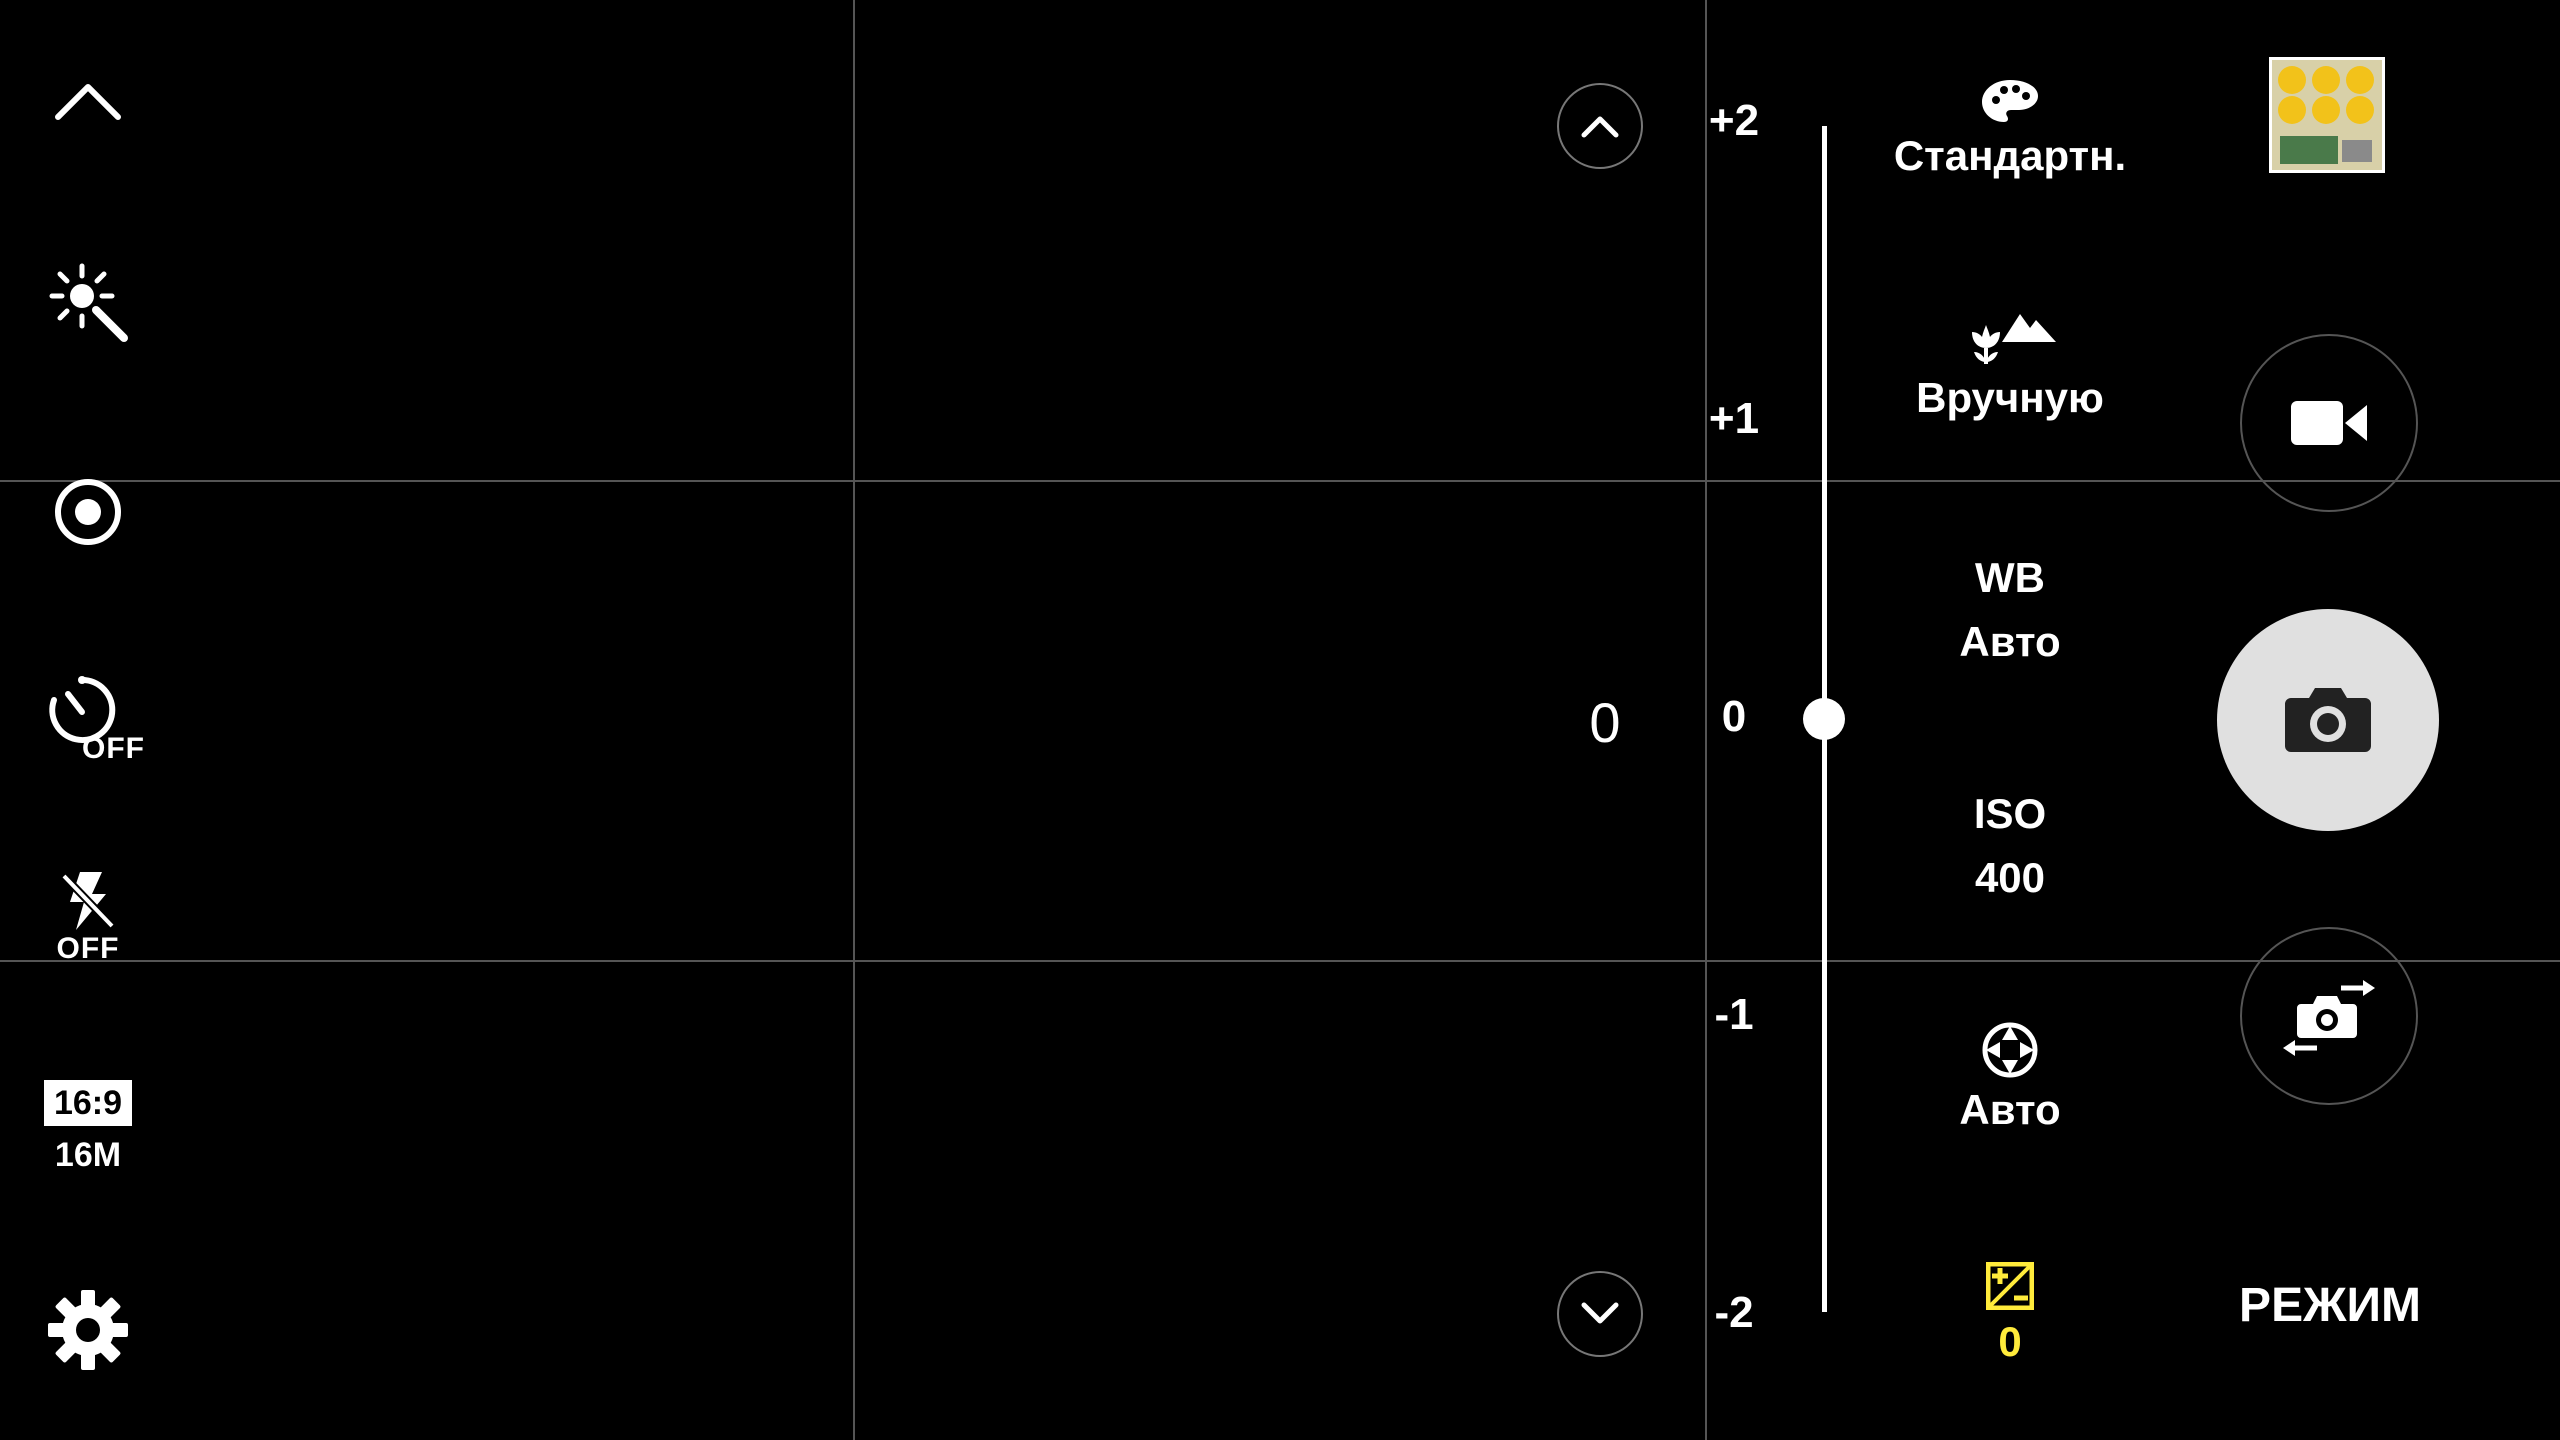  What do you see at coordinates (88, 302) in the screenshot?
I see `magic-wand-icon` at bounding box center [88, 302].